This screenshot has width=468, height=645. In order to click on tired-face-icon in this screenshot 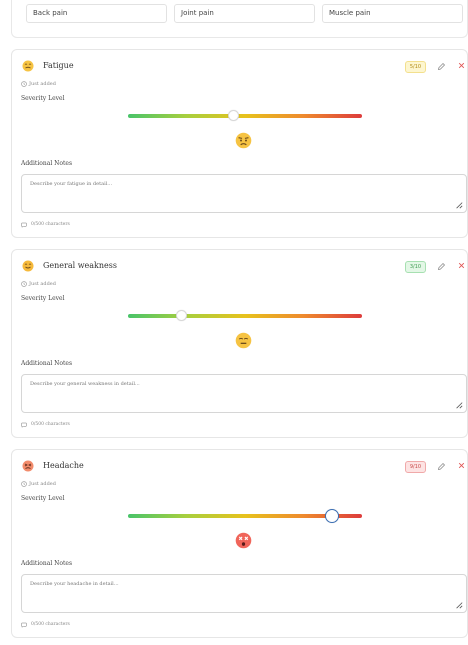, I will do `click(28, 66)`.